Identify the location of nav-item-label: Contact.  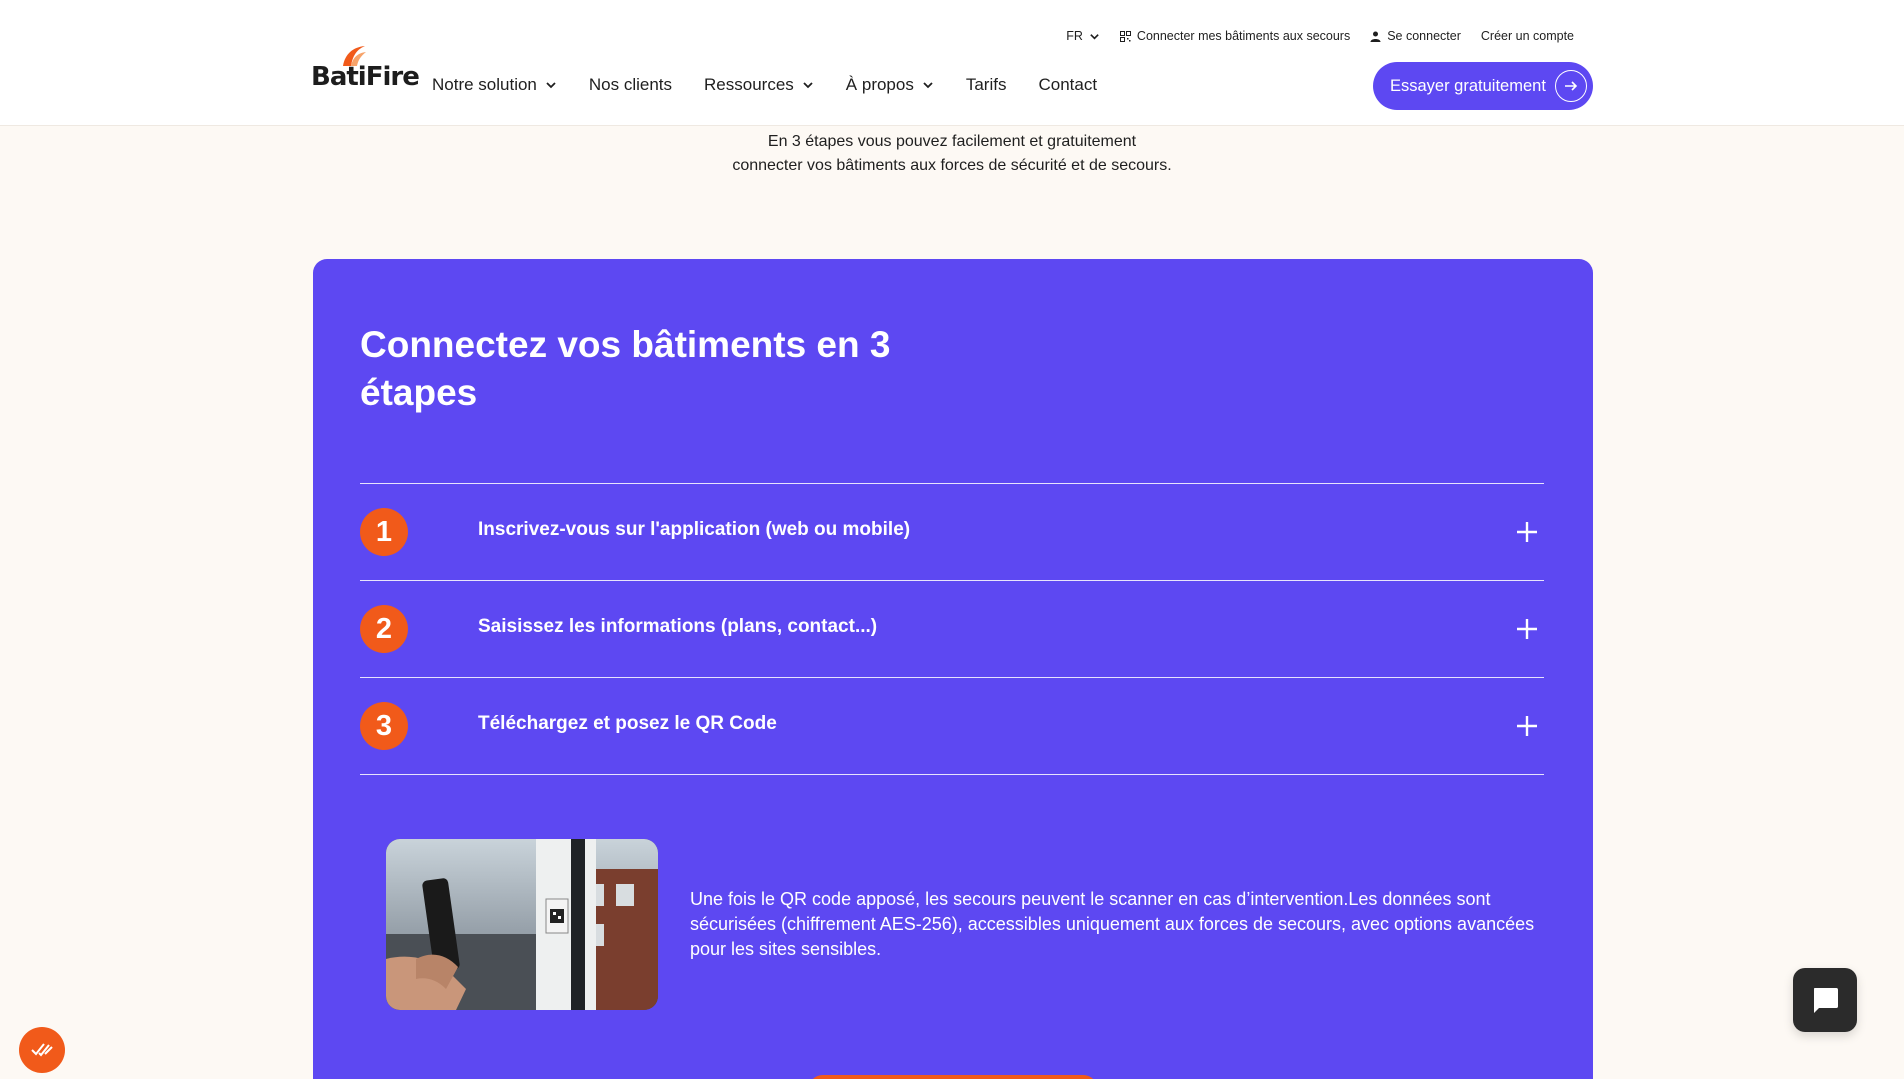
(1068, 84).